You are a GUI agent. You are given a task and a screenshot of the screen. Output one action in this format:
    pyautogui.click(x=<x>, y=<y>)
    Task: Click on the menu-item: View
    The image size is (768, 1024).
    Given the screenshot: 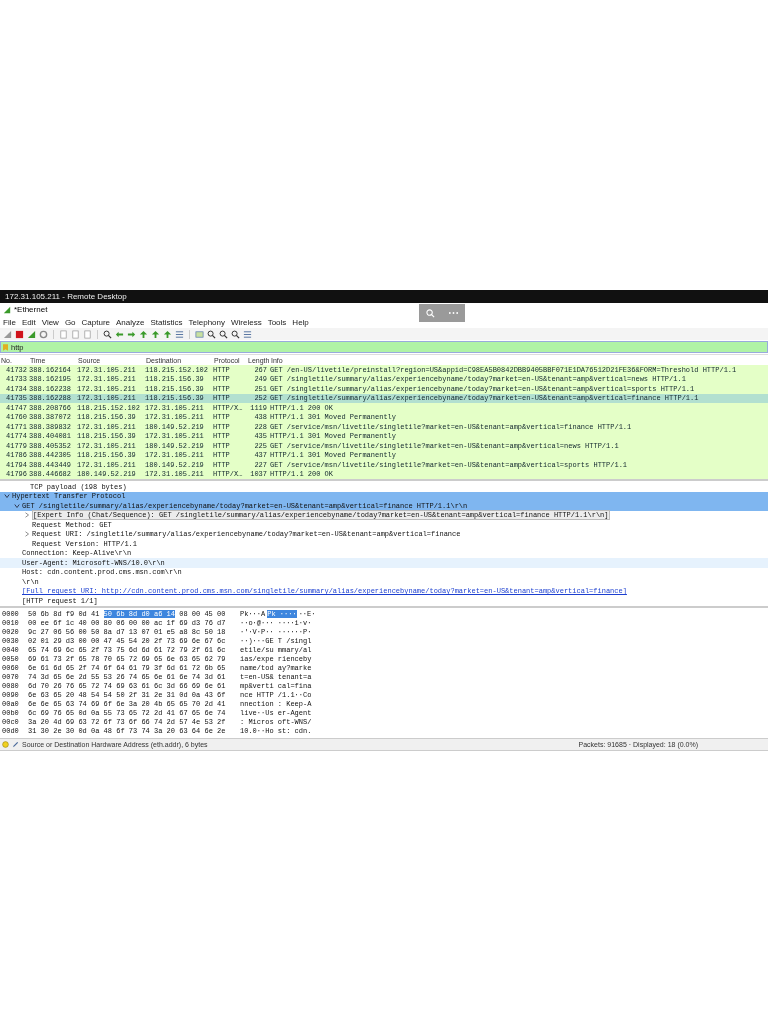 What is the action you would take?
    pyautogui.click(x=50, y=322)
    